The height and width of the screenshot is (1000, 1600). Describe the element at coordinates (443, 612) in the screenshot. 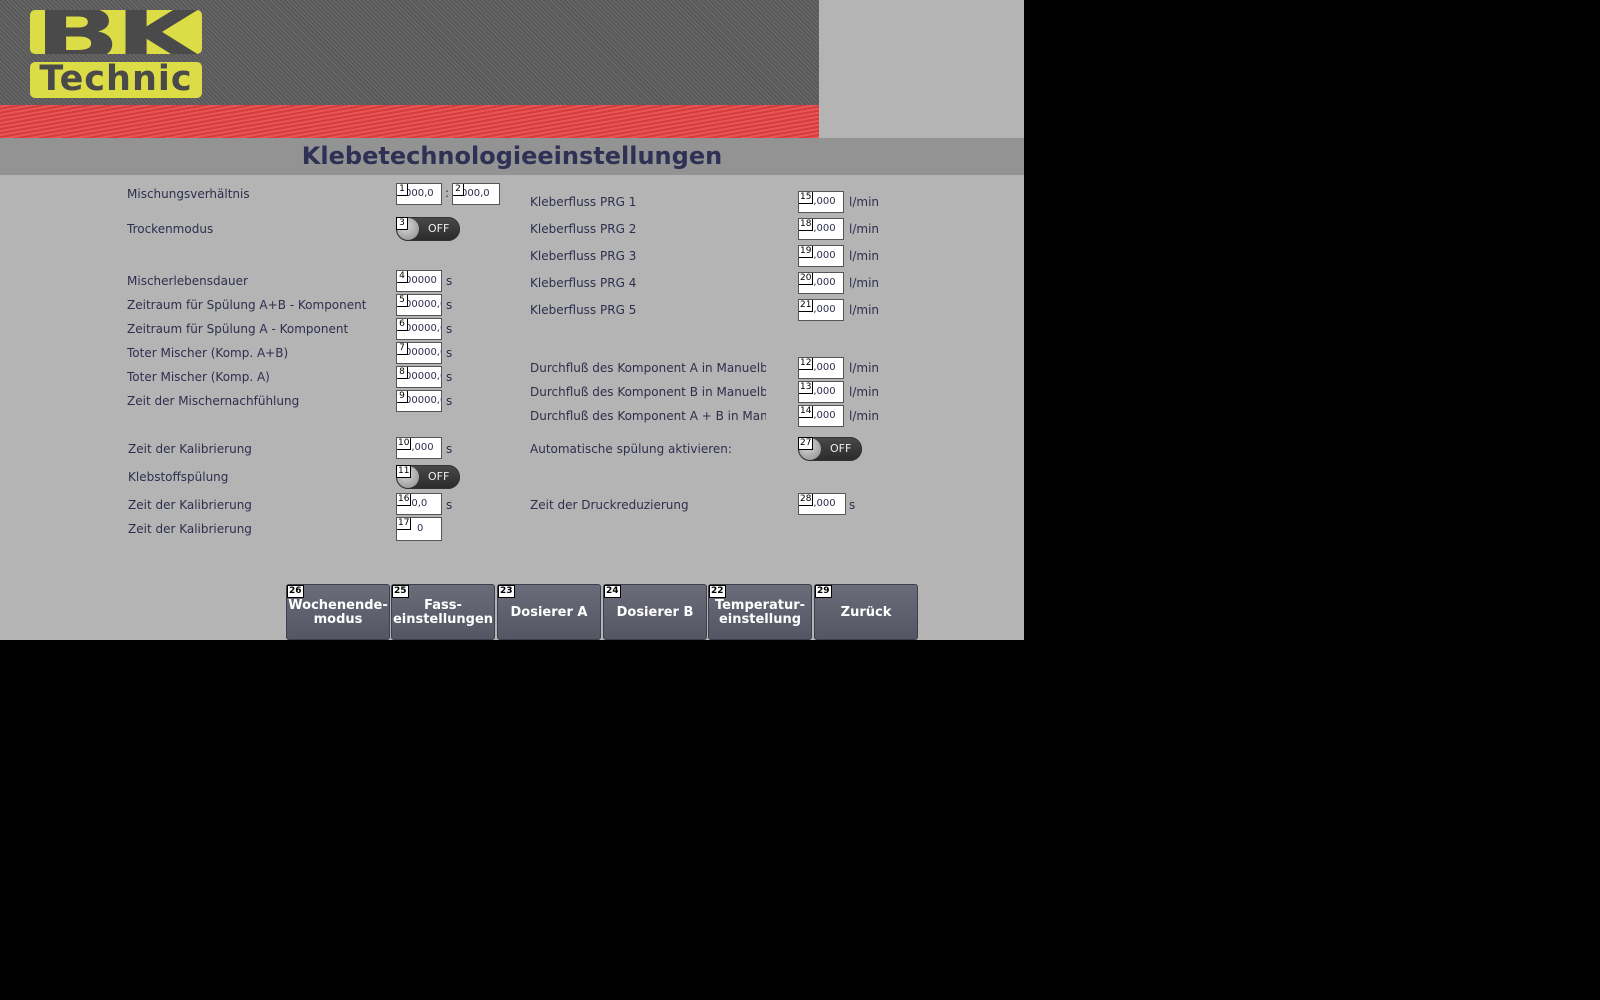

I see `nav-button-2: 25 Fass- einstellungen` at that location.